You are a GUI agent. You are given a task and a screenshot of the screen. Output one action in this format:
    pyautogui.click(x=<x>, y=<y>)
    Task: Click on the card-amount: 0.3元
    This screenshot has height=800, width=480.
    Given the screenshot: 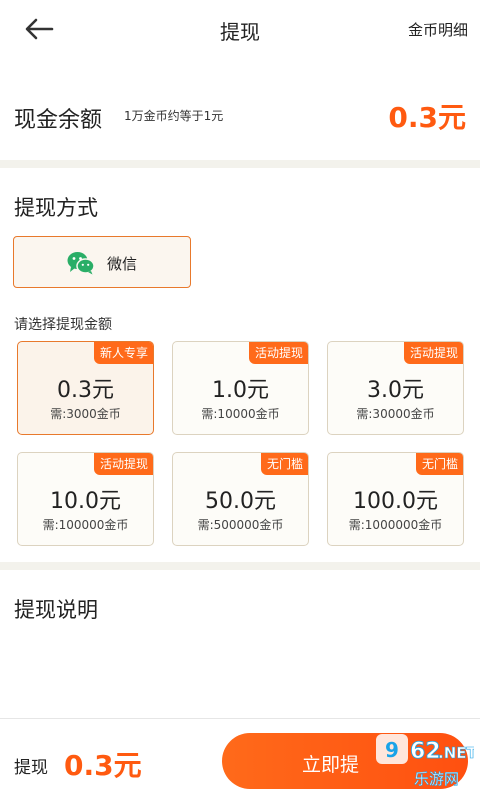 What is the action you would take?
    pyautogui.click(x=85, y=390)
    